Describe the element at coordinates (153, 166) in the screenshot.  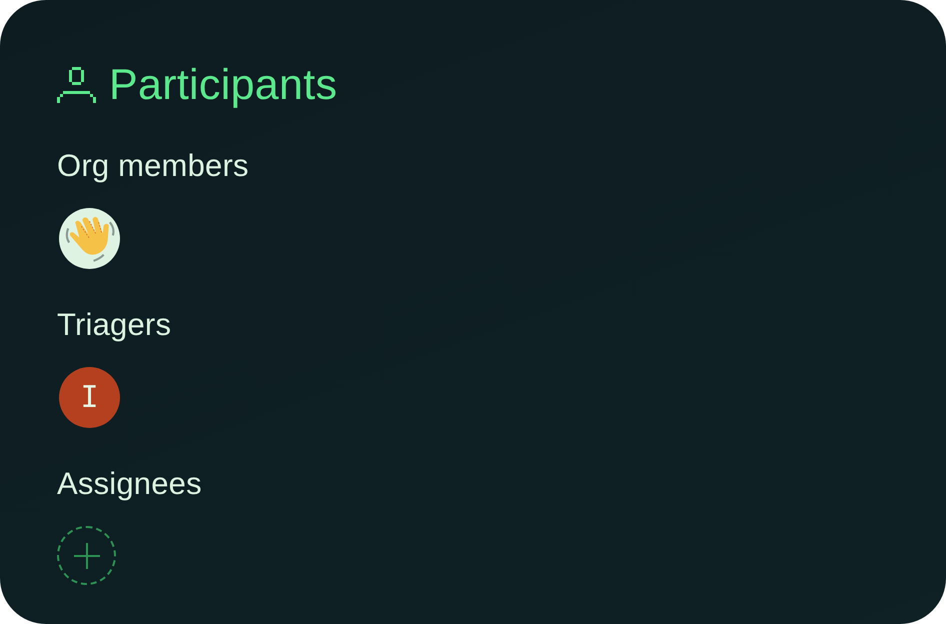
I see `group-label: Org members` at that location.